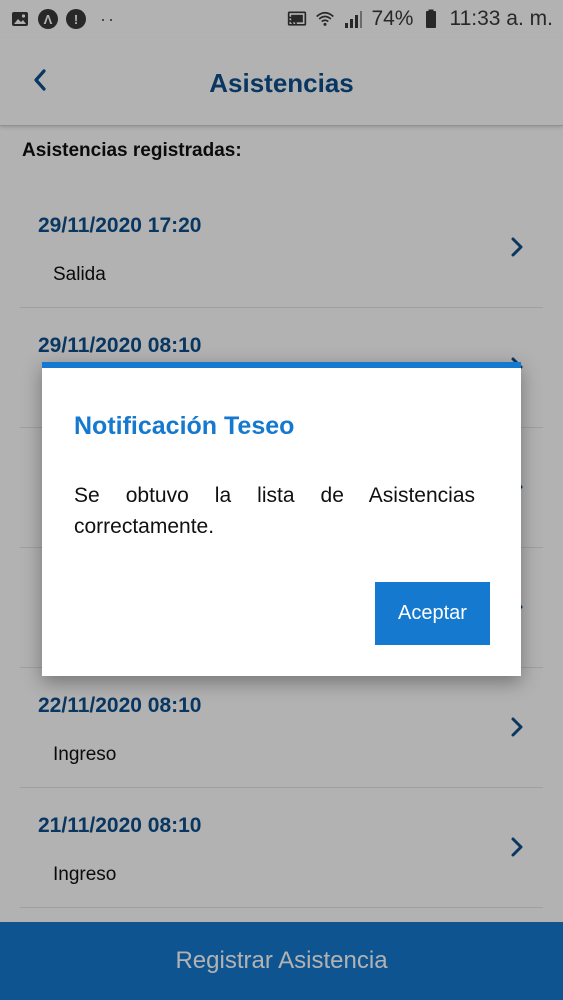 The image size is (563, 1000). I want to click on accept-button: Aceptar, so click(432, 613).